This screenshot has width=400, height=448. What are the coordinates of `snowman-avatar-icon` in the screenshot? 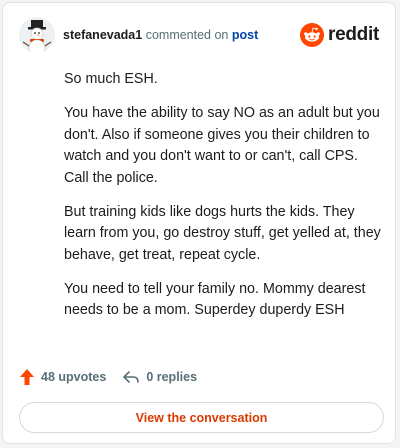 It's located at (37, 35).